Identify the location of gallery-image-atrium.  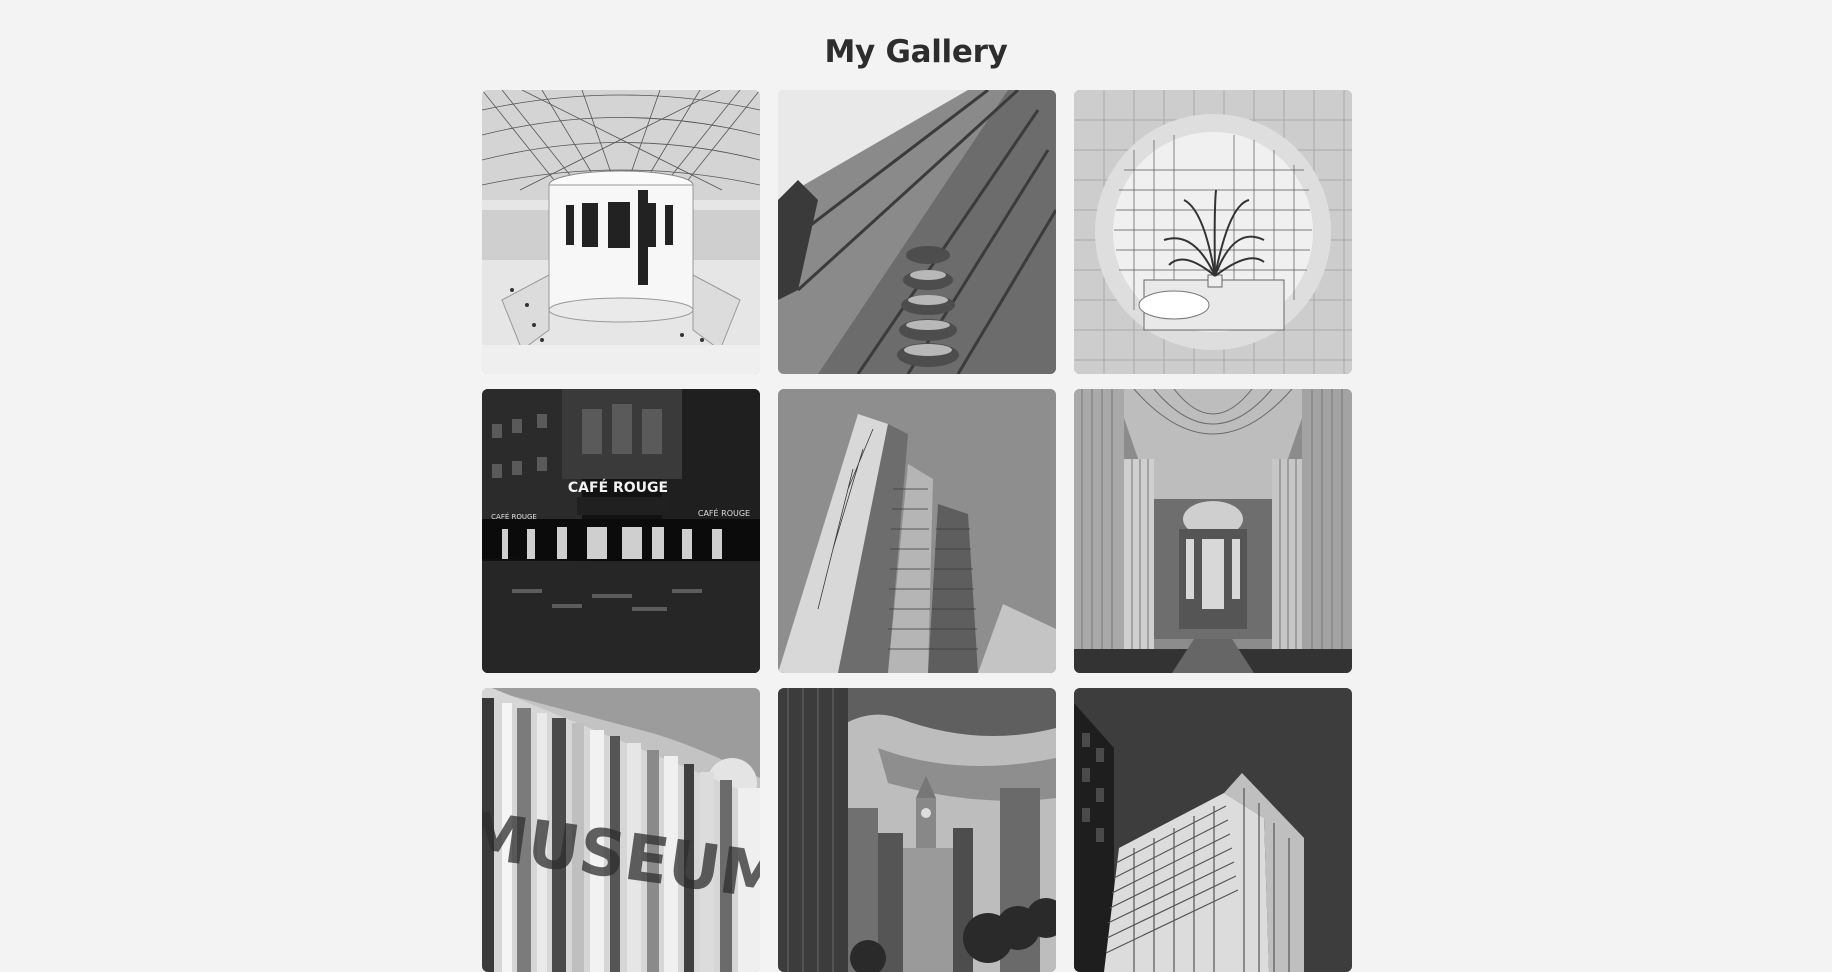
(621, 232).